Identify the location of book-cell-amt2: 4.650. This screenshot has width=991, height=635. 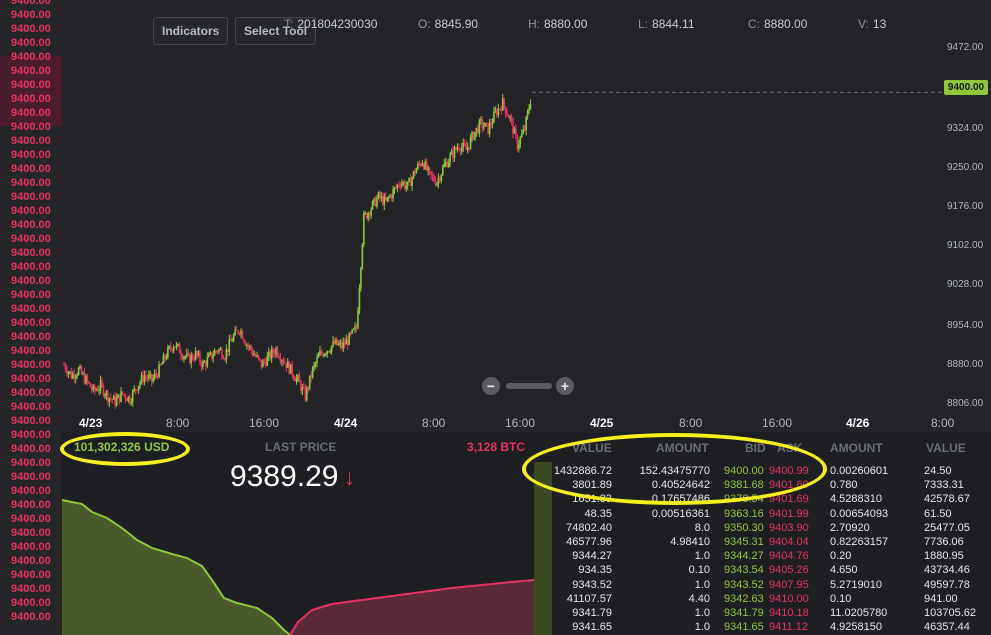
(844, 570).